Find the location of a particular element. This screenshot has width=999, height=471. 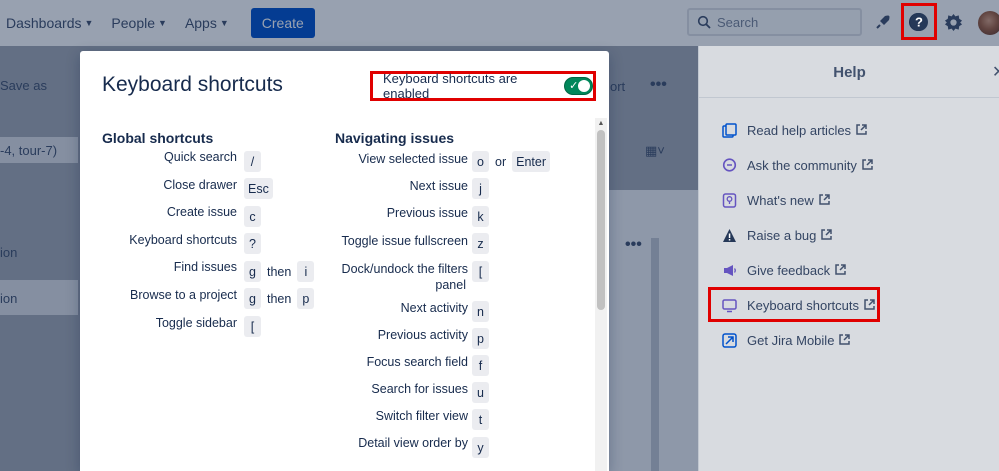

megaphone-icon is located at coordinates (729, 270).